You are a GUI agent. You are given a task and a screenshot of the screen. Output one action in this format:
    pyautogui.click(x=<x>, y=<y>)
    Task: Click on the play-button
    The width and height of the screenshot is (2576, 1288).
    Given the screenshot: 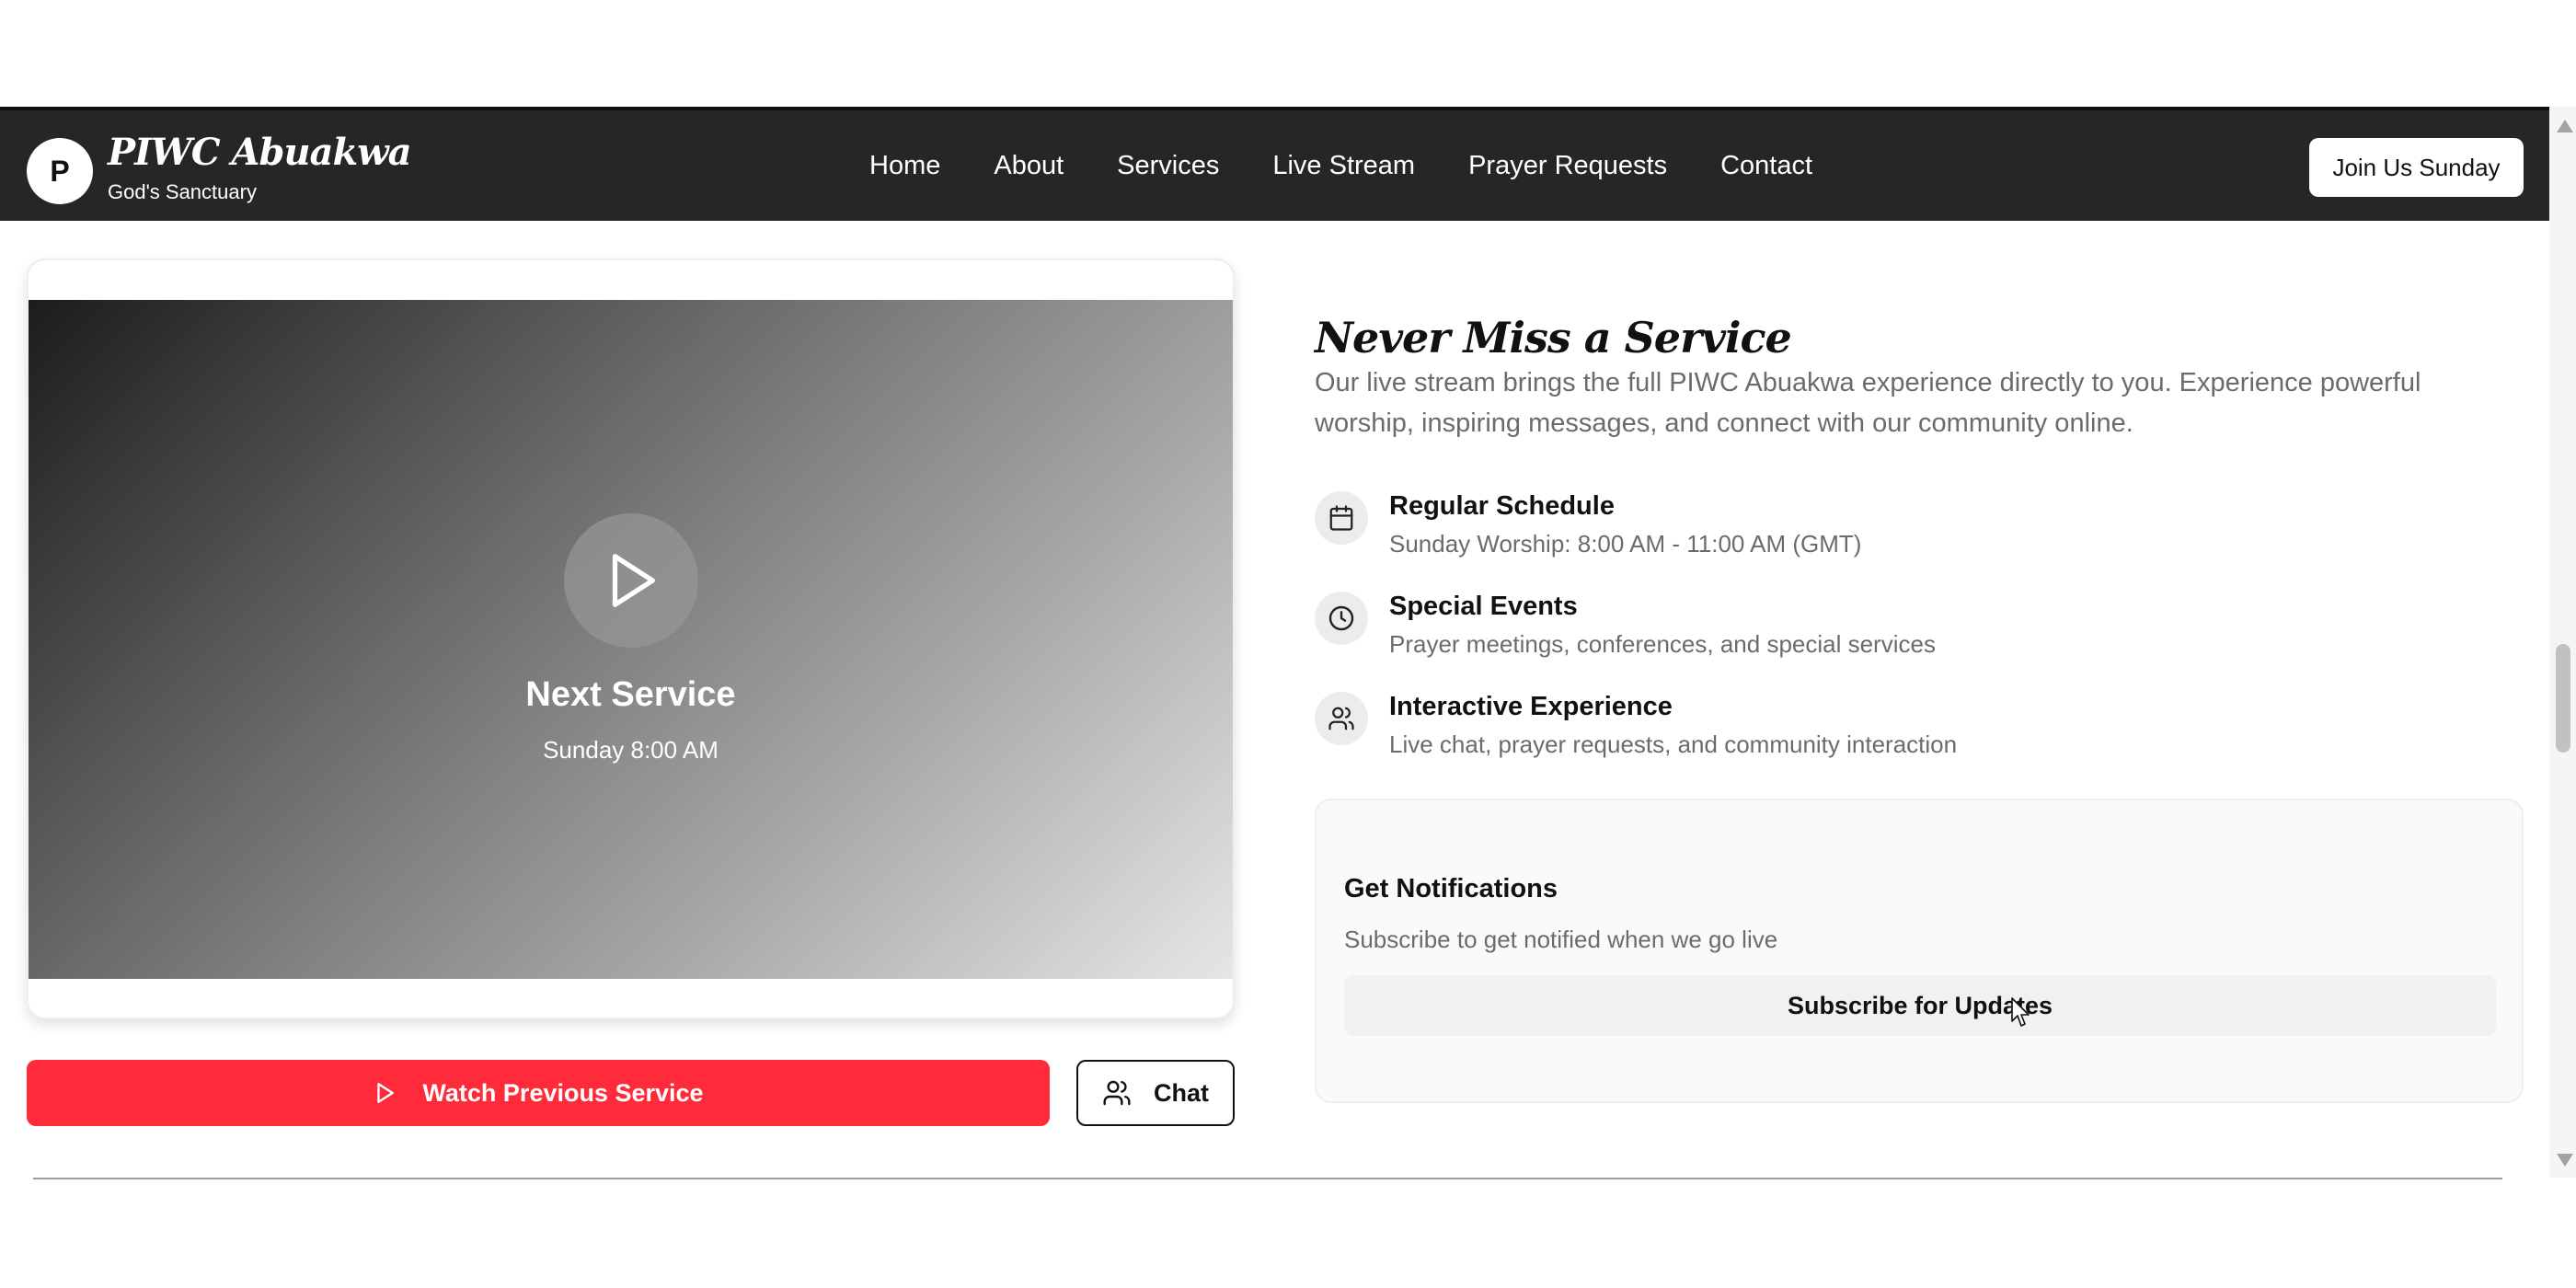 What is the action you would take?
    pyautogui.click(x=631, y=580)
    